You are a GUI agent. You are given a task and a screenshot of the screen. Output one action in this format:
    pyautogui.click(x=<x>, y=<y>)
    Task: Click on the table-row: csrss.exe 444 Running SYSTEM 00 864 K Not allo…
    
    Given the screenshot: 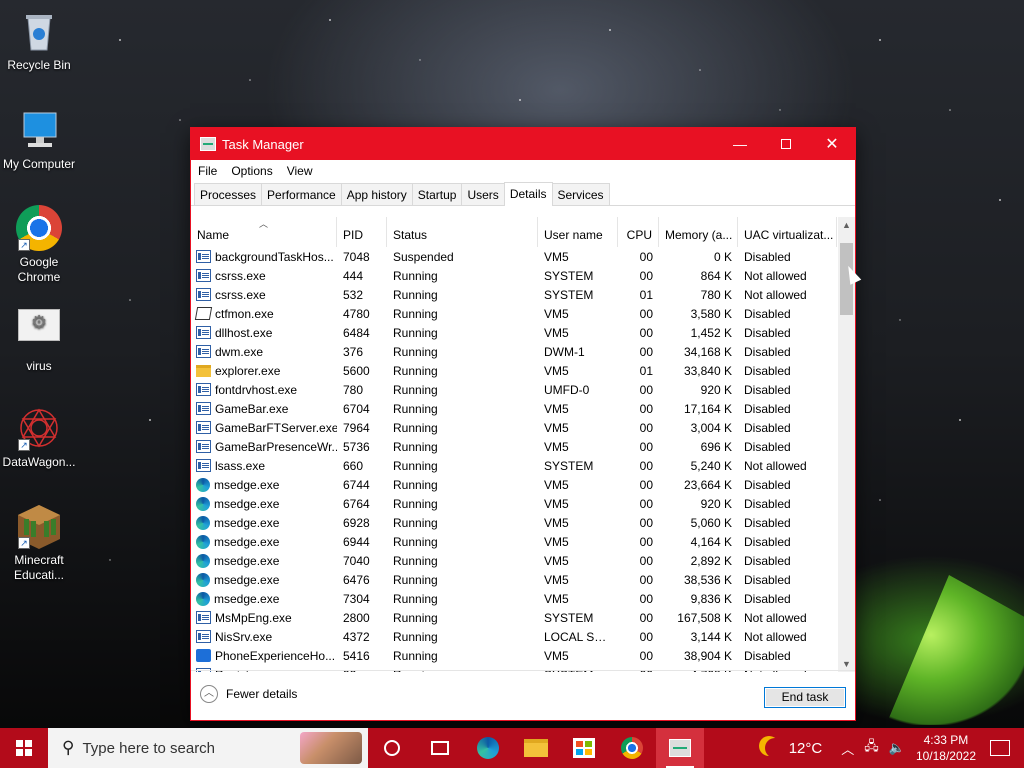 What is the action you would take?
    pyautogui.click(x=514, y=275)
    